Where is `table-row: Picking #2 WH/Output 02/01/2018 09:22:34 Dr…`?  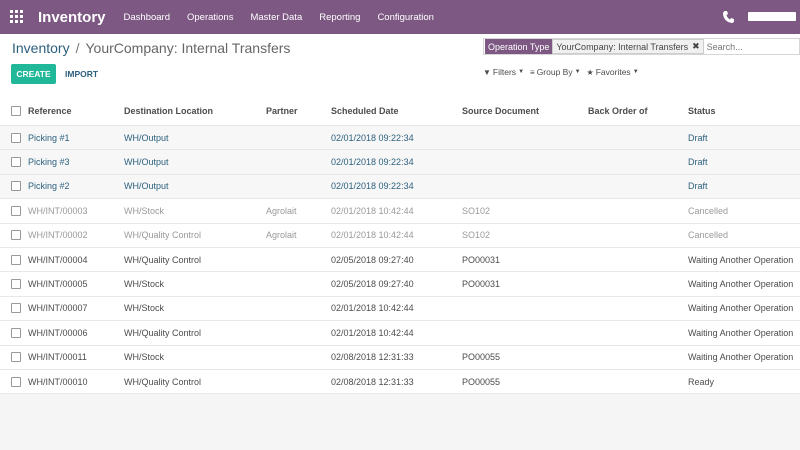
table-row: Picking #2 WH/Output 02/01/2018 09:22:34 Dr… is located at coordinates (400, 187).